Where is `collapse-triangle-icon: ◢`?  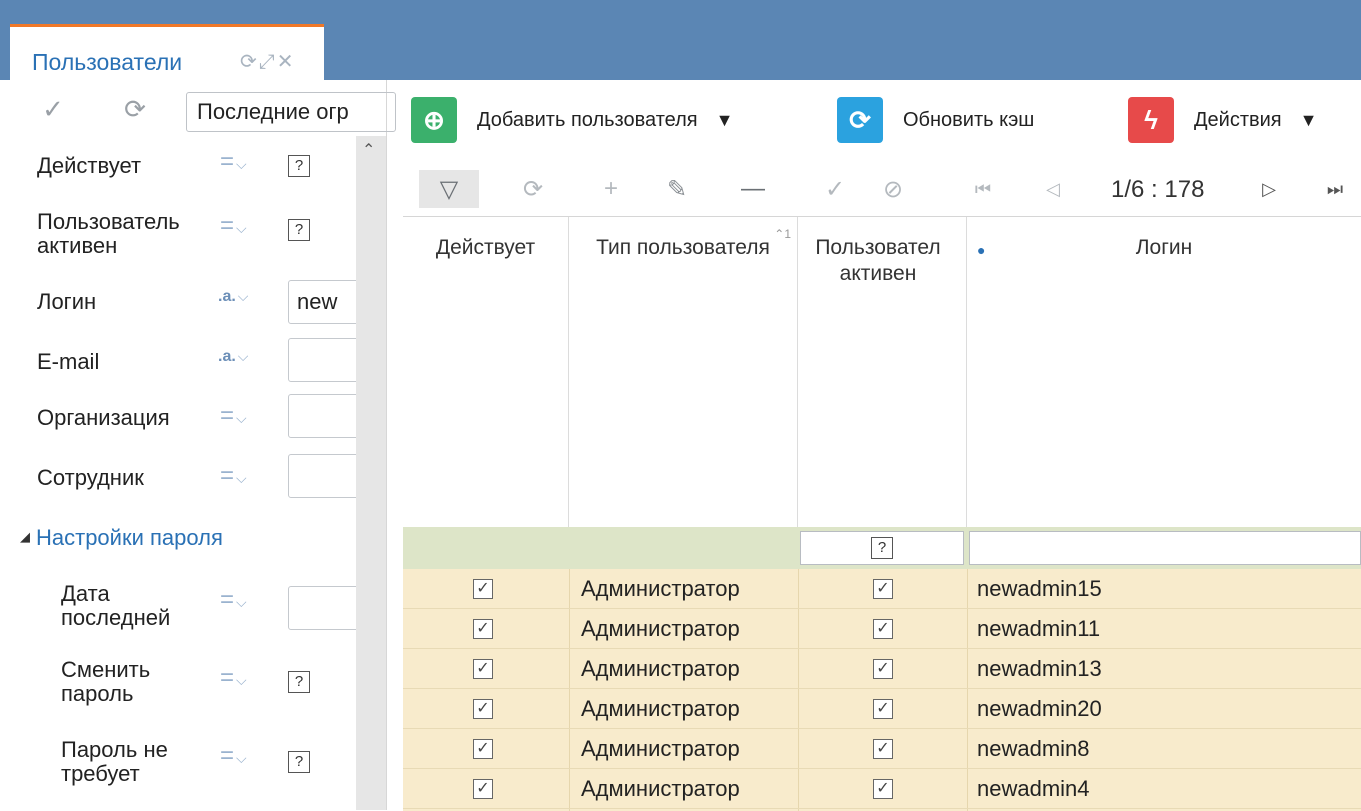 collapse-triangle-icon: ◢ is located at coordinates (25, 536).